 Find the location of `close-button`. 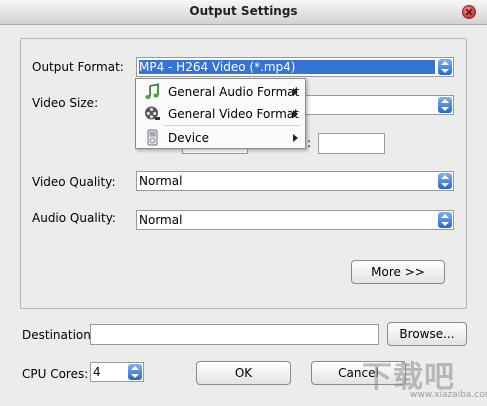

close-button is located at coordinates (469, 12).